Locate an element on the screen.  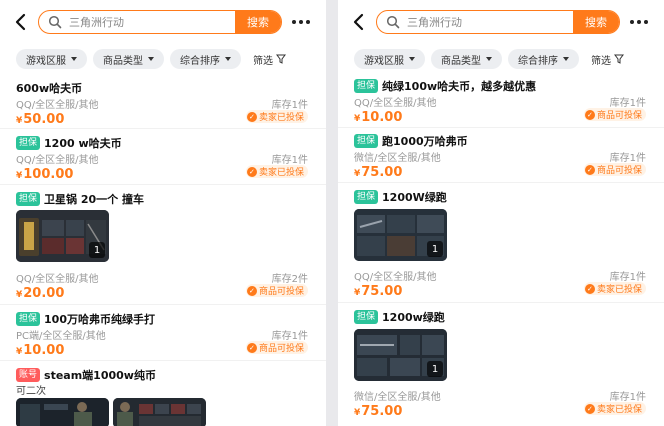
account-badge: 账号 is located at coordinates (28, 375).